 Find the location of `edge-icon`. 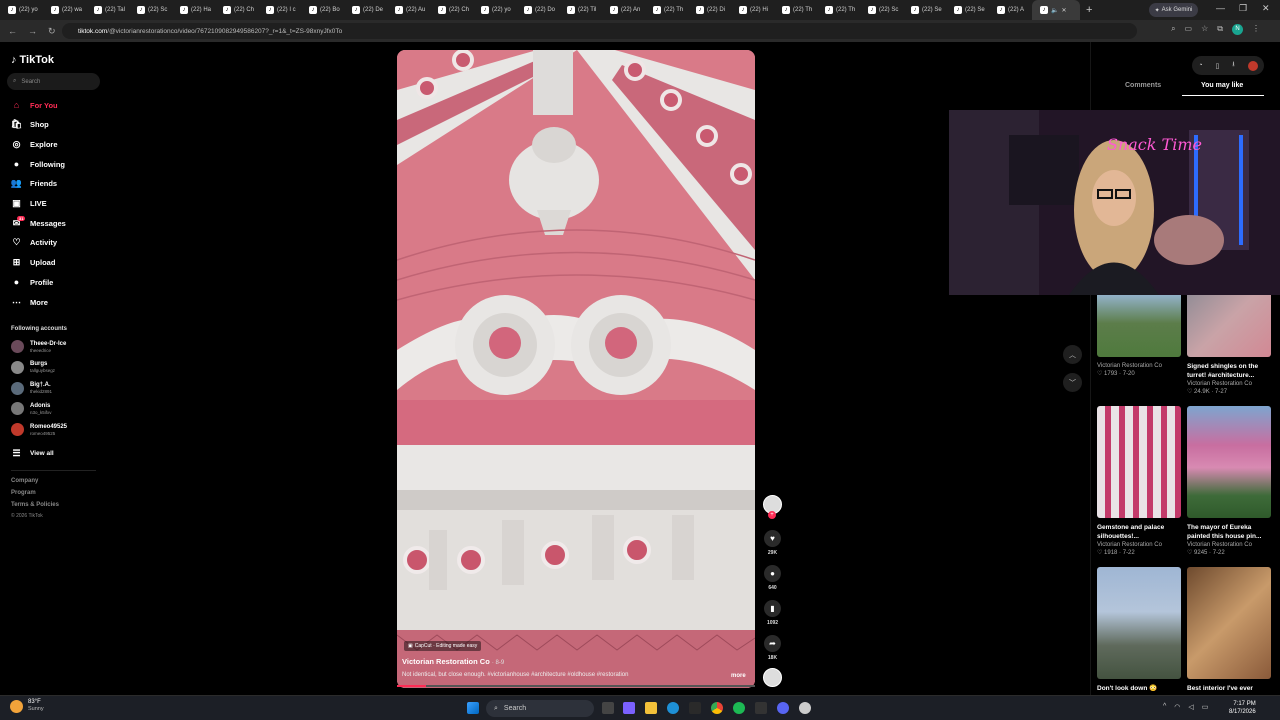

edge-icon is located at coordinates (673, 708).